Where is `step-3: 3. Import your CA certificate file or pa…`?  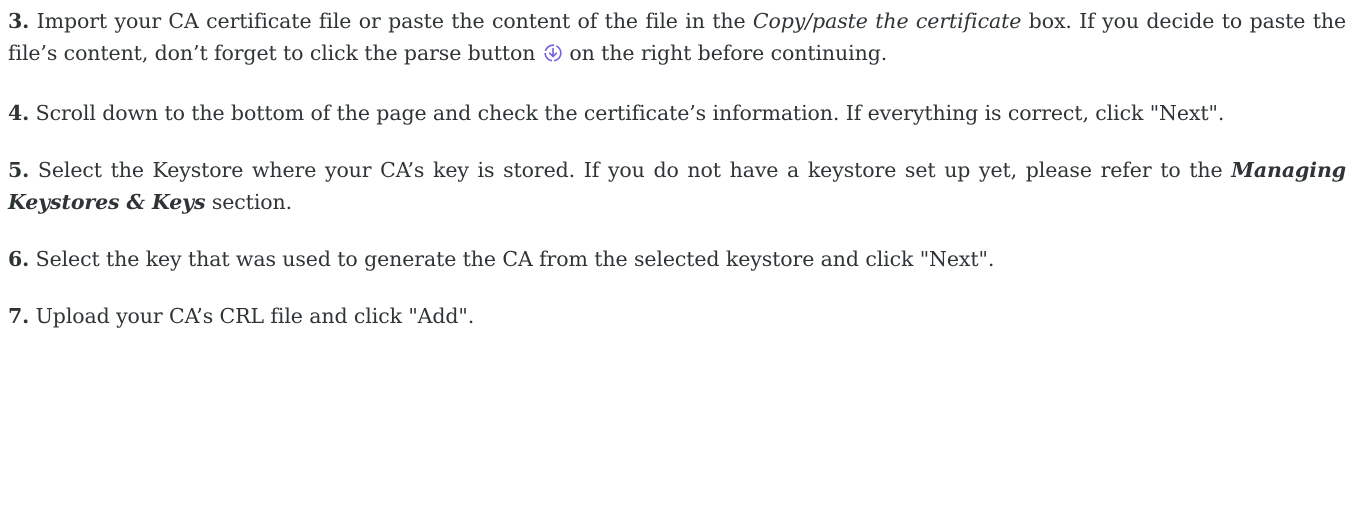
step-3: 3. Import your CA certificate file or pa… is located at coordinates (677, 38).